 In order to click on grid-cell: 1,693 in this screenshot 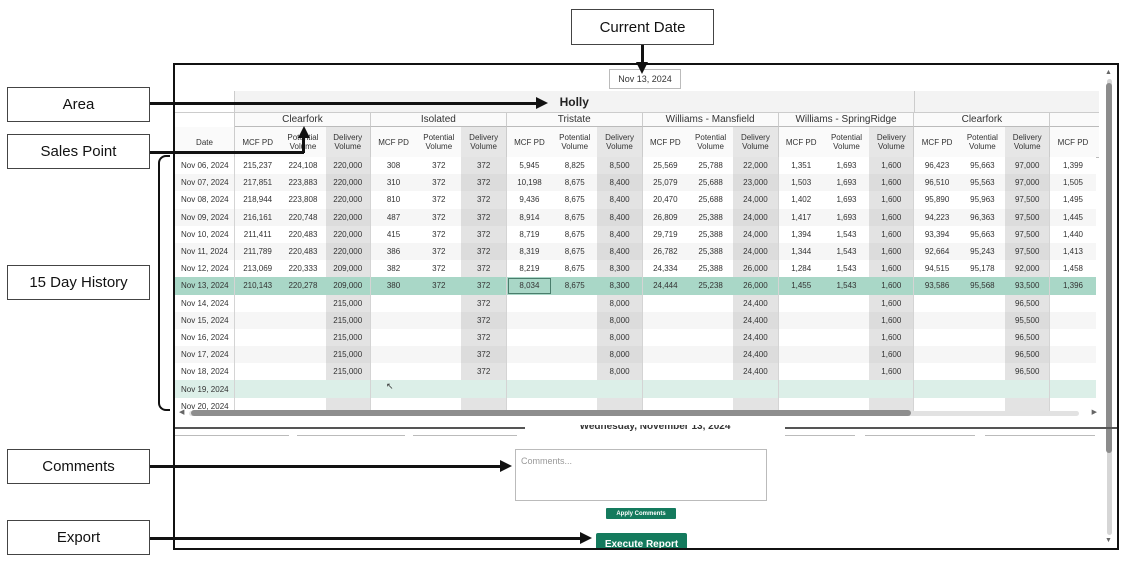, I will do `click(846, 183)`.